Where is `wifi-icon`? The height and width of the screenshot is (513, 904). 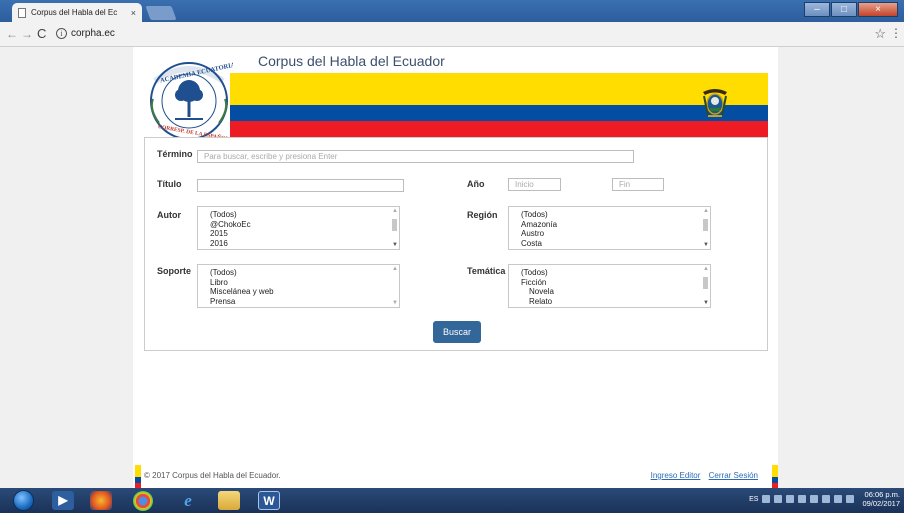 wifi-icon is located at coordinates (826, 499).